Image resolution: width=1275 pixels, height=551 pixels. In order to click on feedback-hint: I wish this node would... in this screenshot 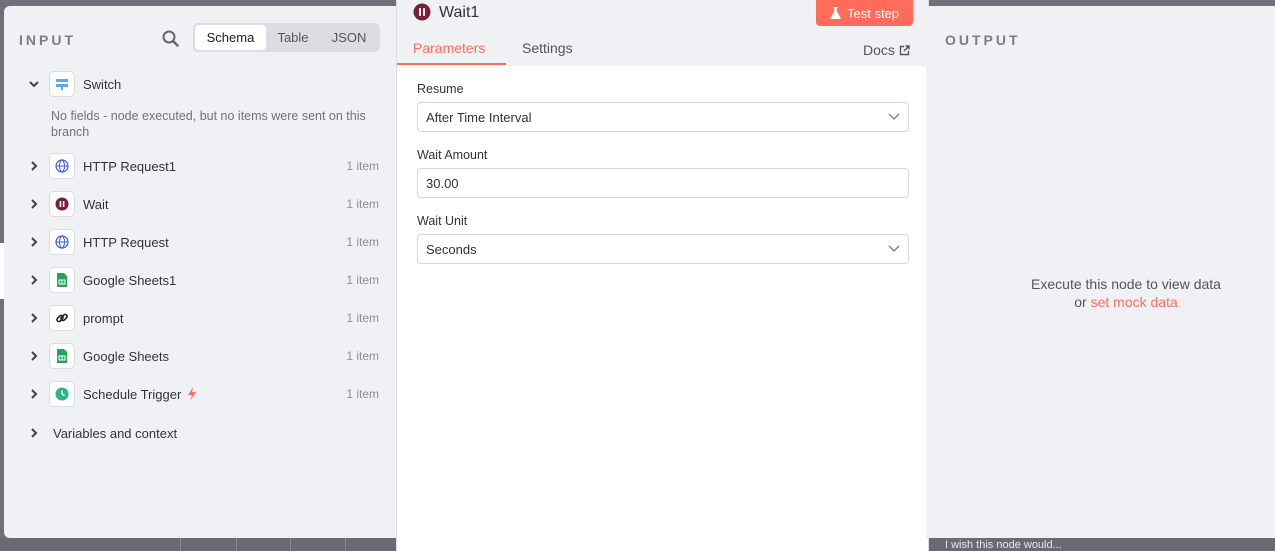, I will do `click(1003, 545)`.